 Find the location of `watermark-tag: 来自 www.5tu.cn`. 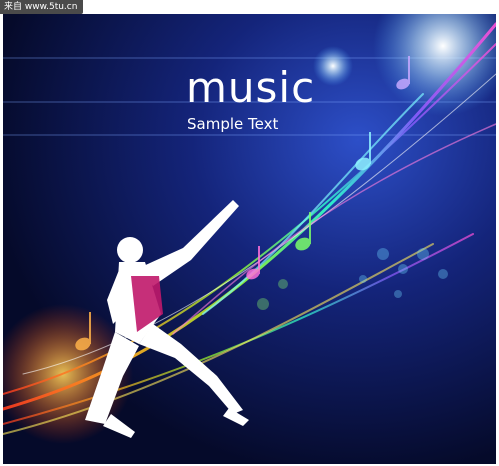

watermark-tag: 来自 www.5tu.cn is located at coordinates (42, 7).